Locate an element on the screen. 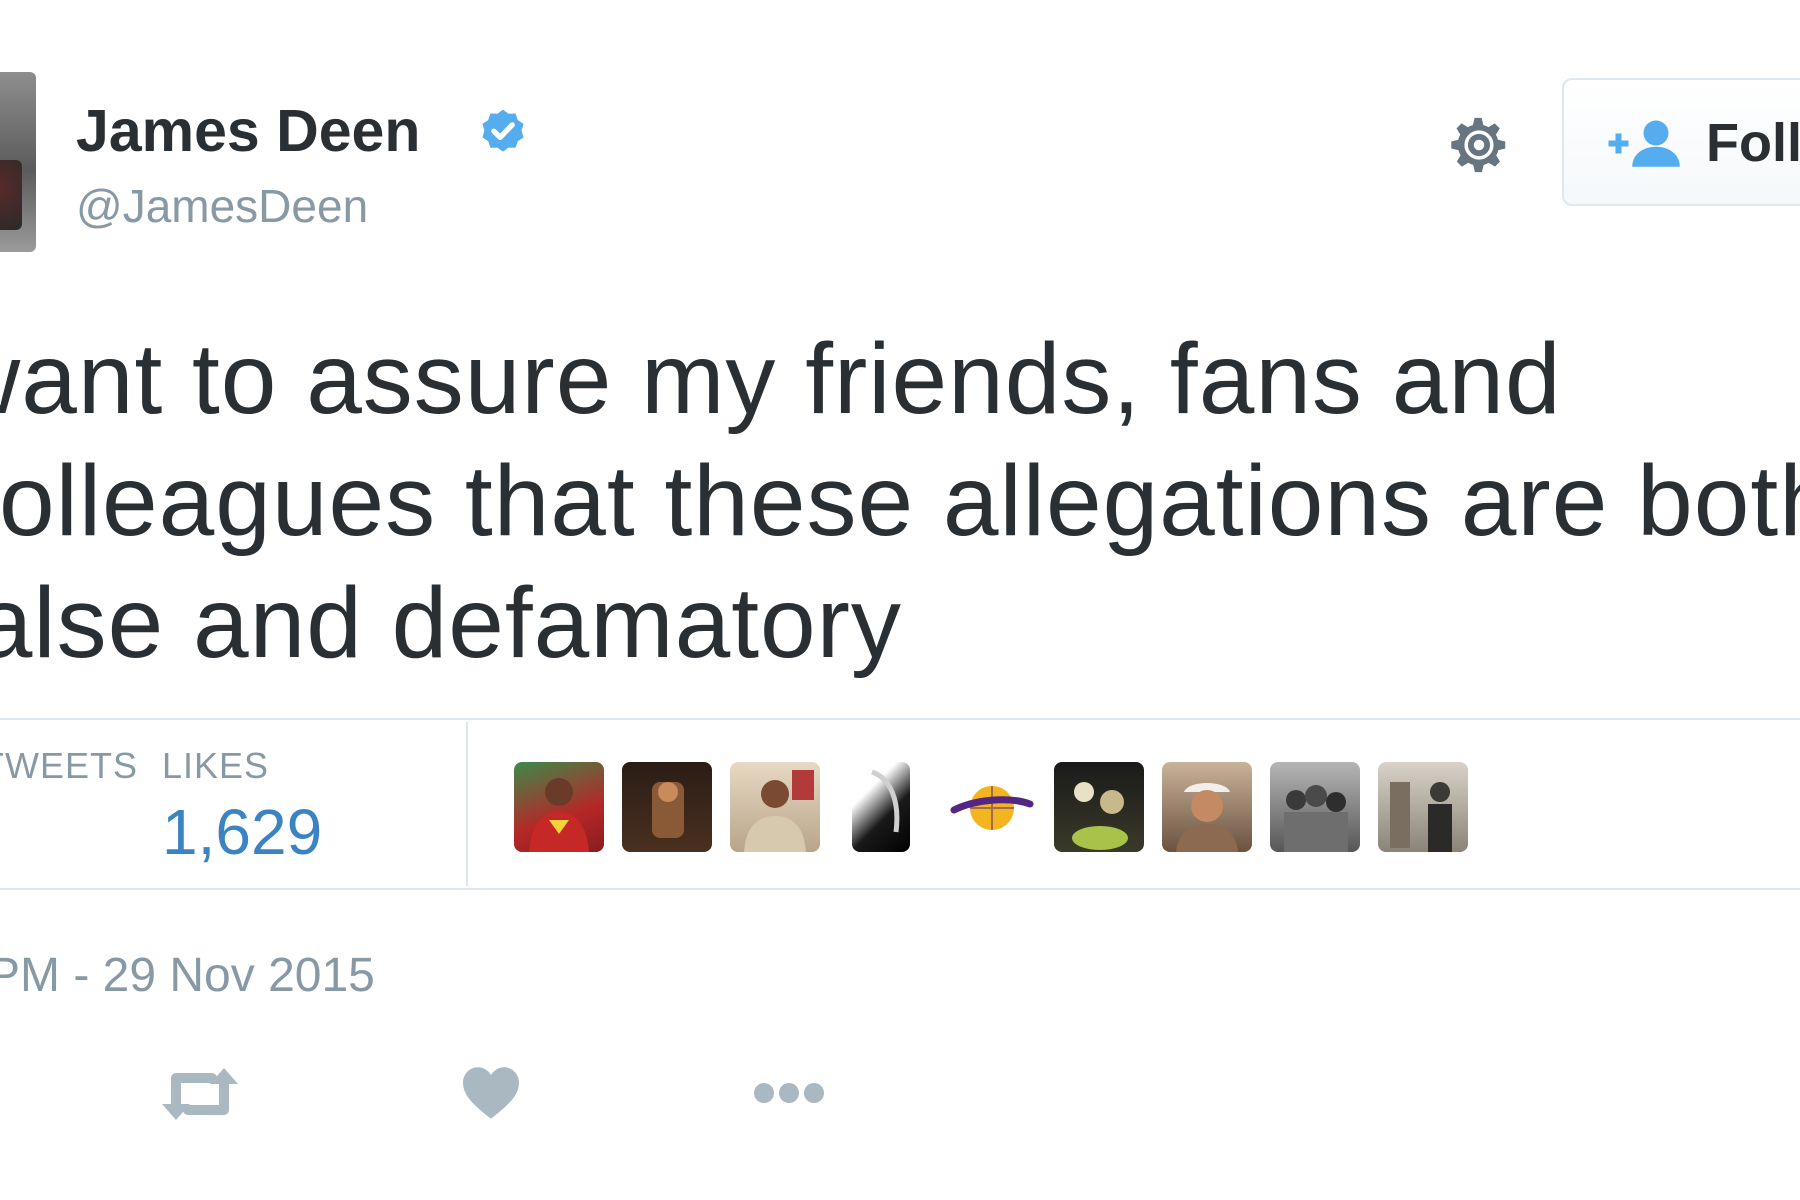 The width and height of the screenshot is (1800, 1200). avatar-sweater is located at coordinates (779, 811).